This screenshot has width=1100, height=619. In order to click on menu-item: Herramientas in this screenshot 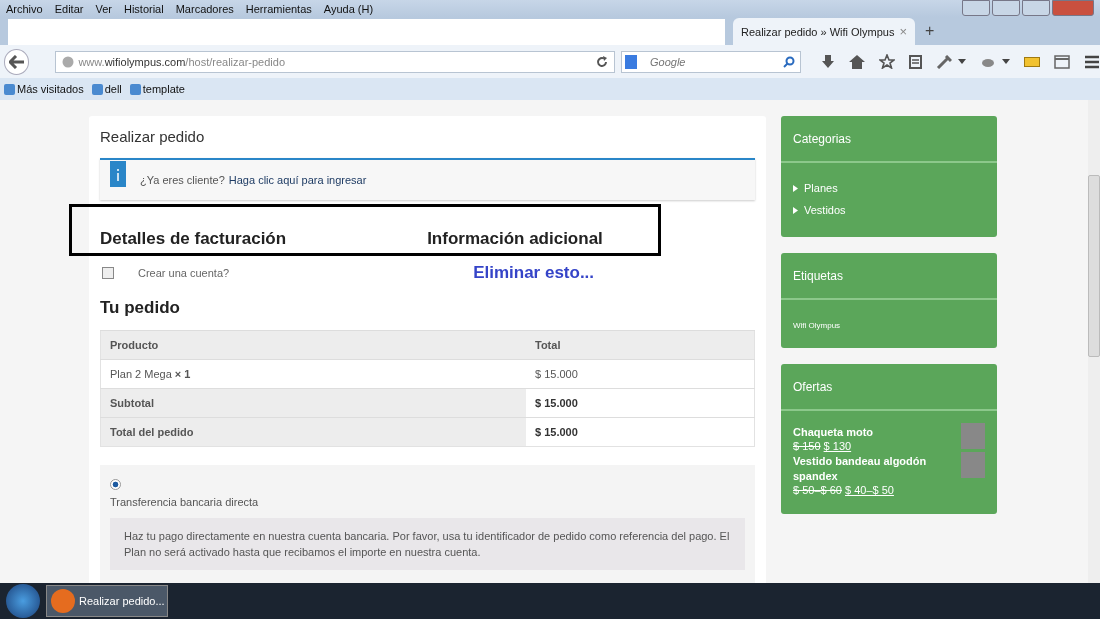, I will do `click(278, 8)`.